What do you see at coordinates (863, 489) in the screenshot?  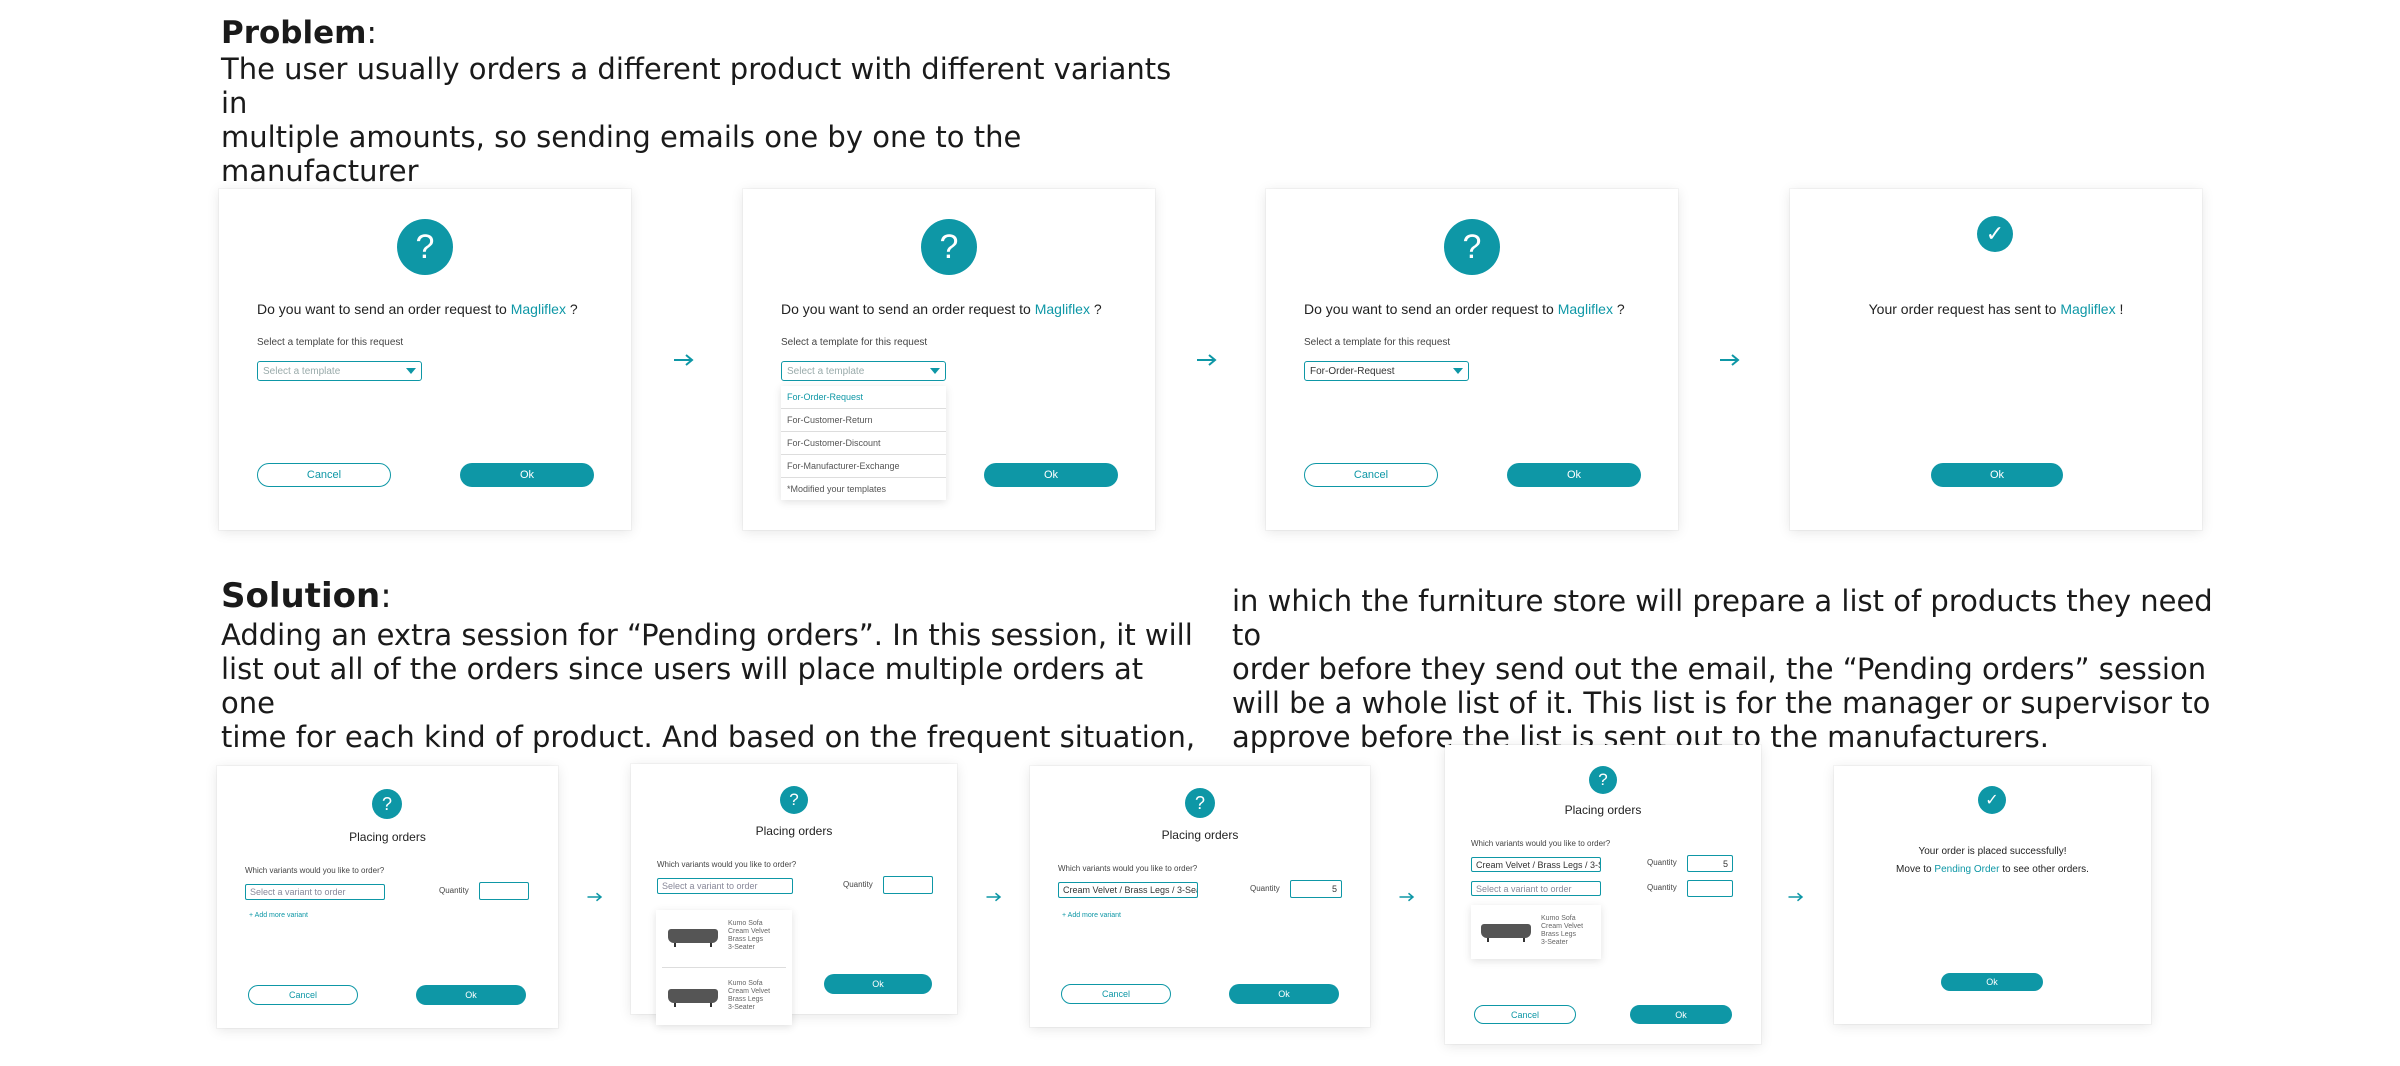 I see `dropdown-option: *Modified your templates` at bounding box center [863, 489].